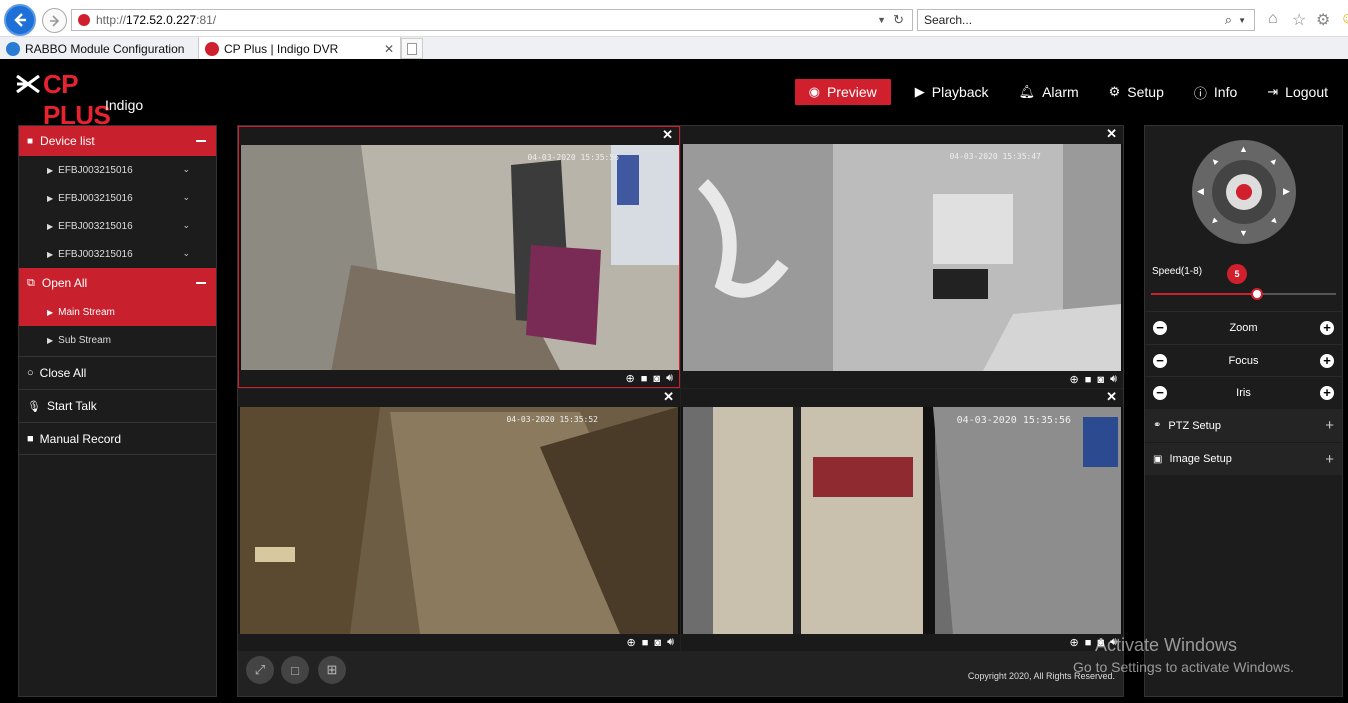 The width and height of the screenshot is (1348, 703). What do you see at coordinates (99, 48) in the screenshot?
I see `tab-rabbo: RABBO Module Configuration` at bounding box center [99, 48].